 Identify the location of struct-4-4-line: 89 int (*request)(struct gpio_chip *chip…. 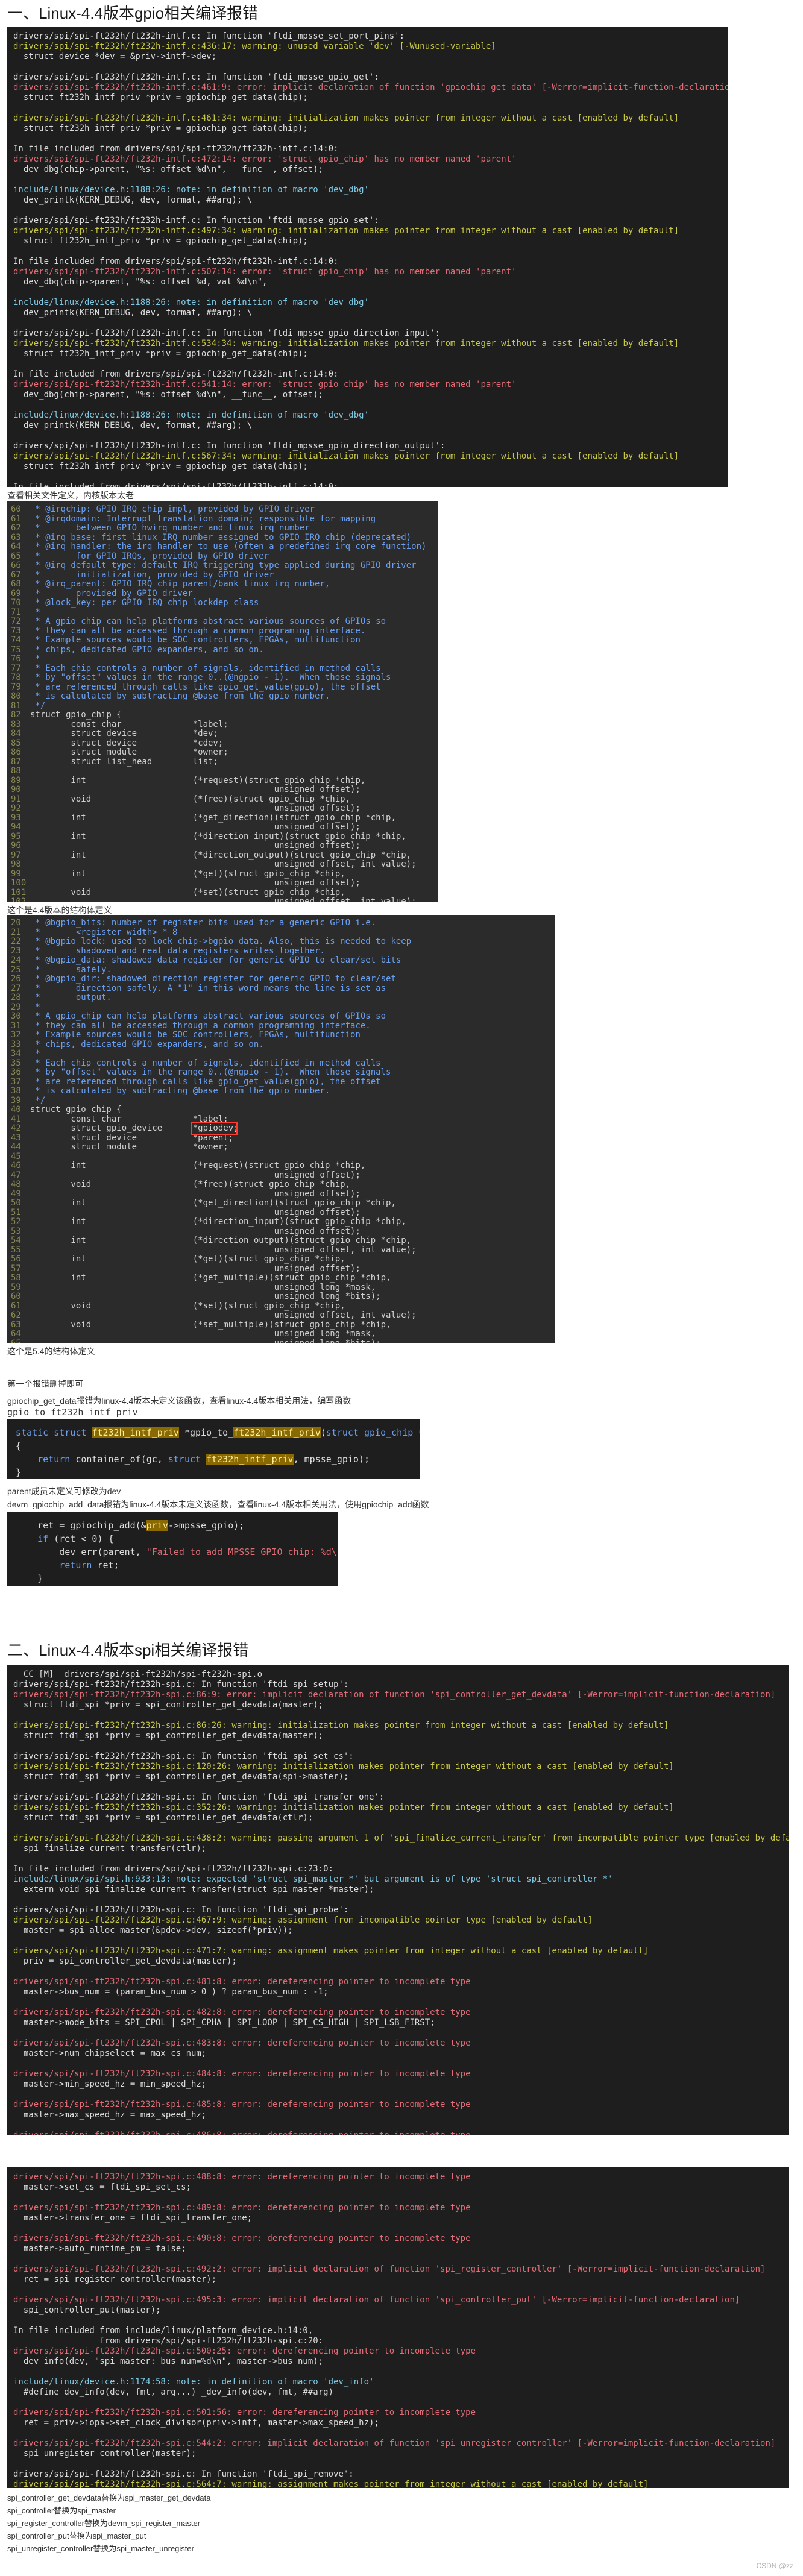
(222, 781).